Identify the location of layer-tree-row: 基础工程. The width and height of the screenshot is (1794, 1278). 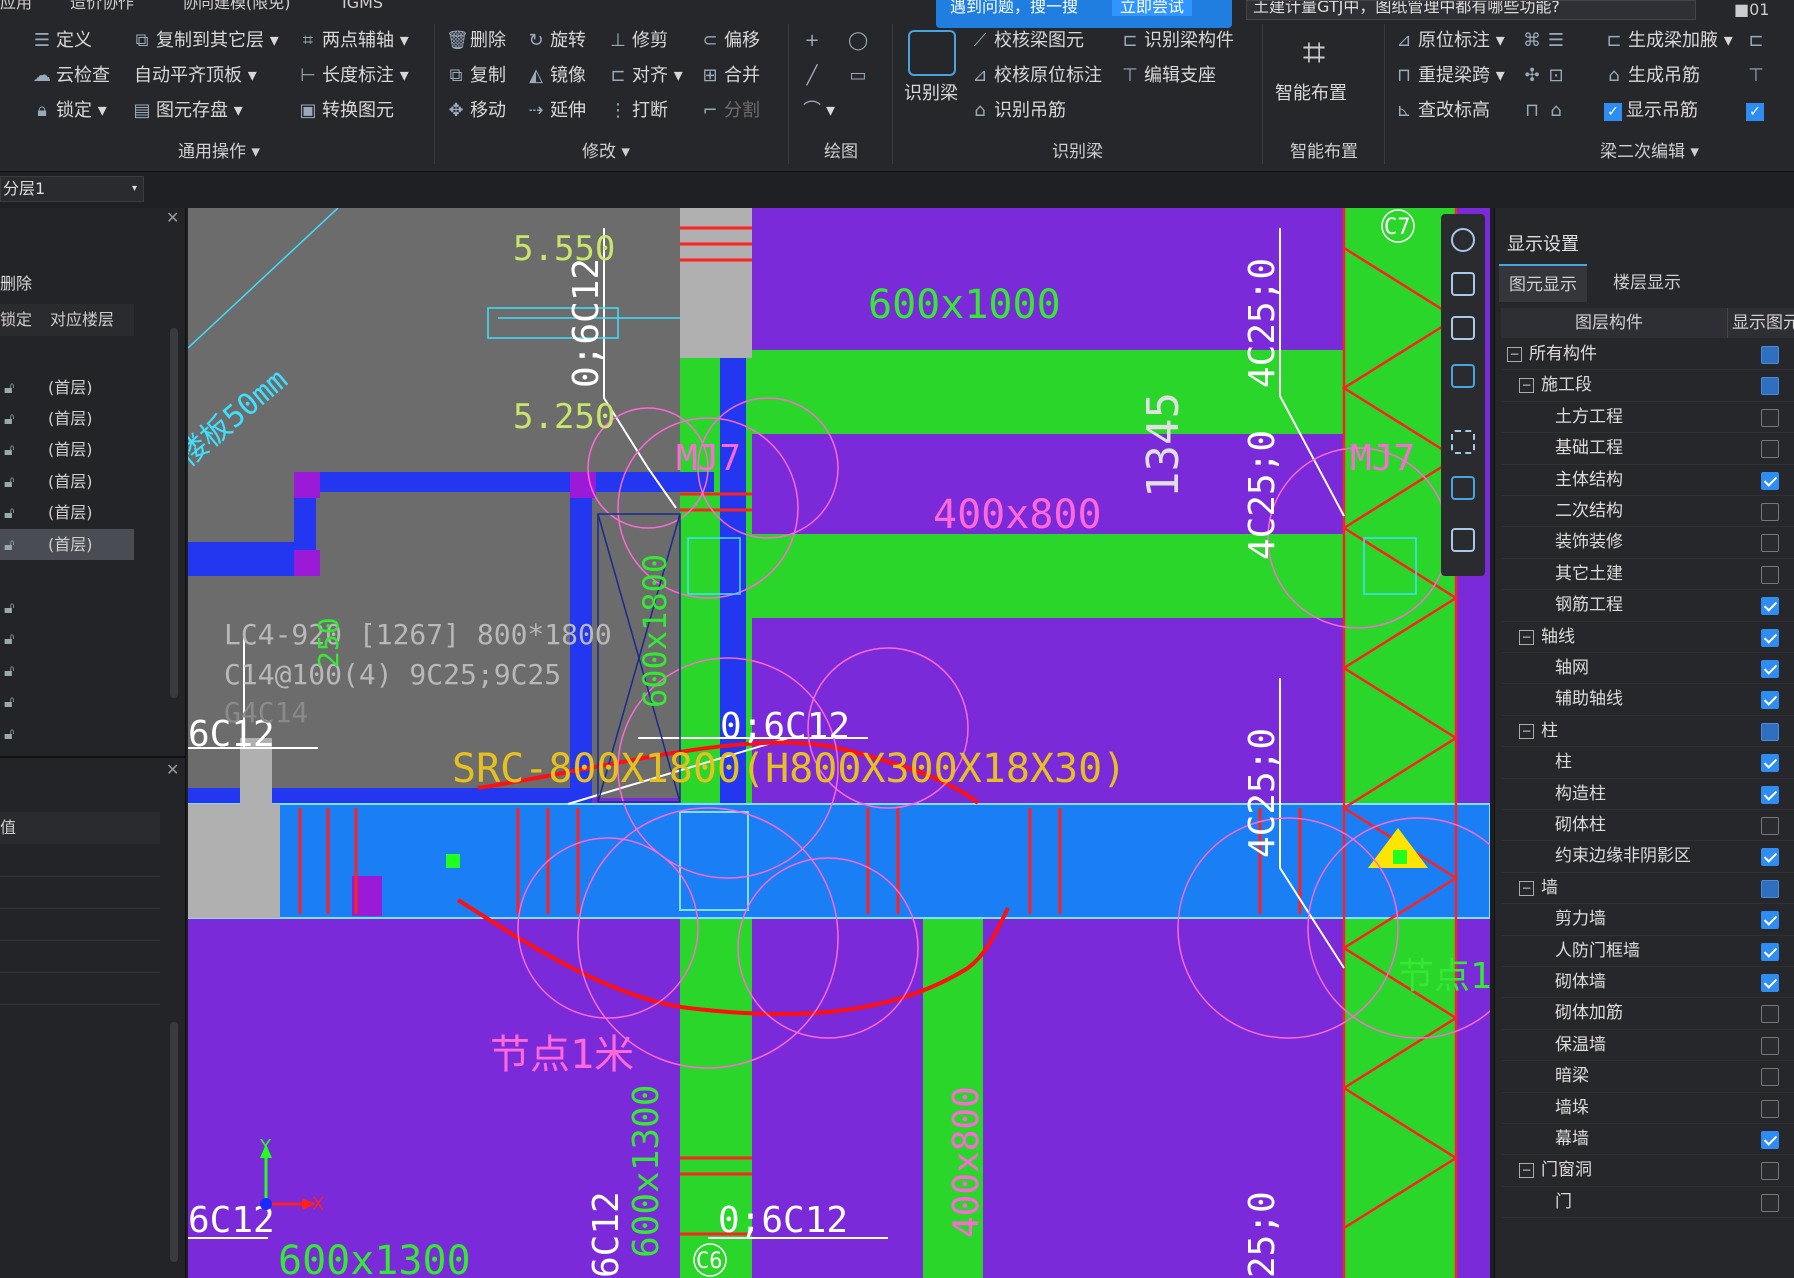
(1647, 449).